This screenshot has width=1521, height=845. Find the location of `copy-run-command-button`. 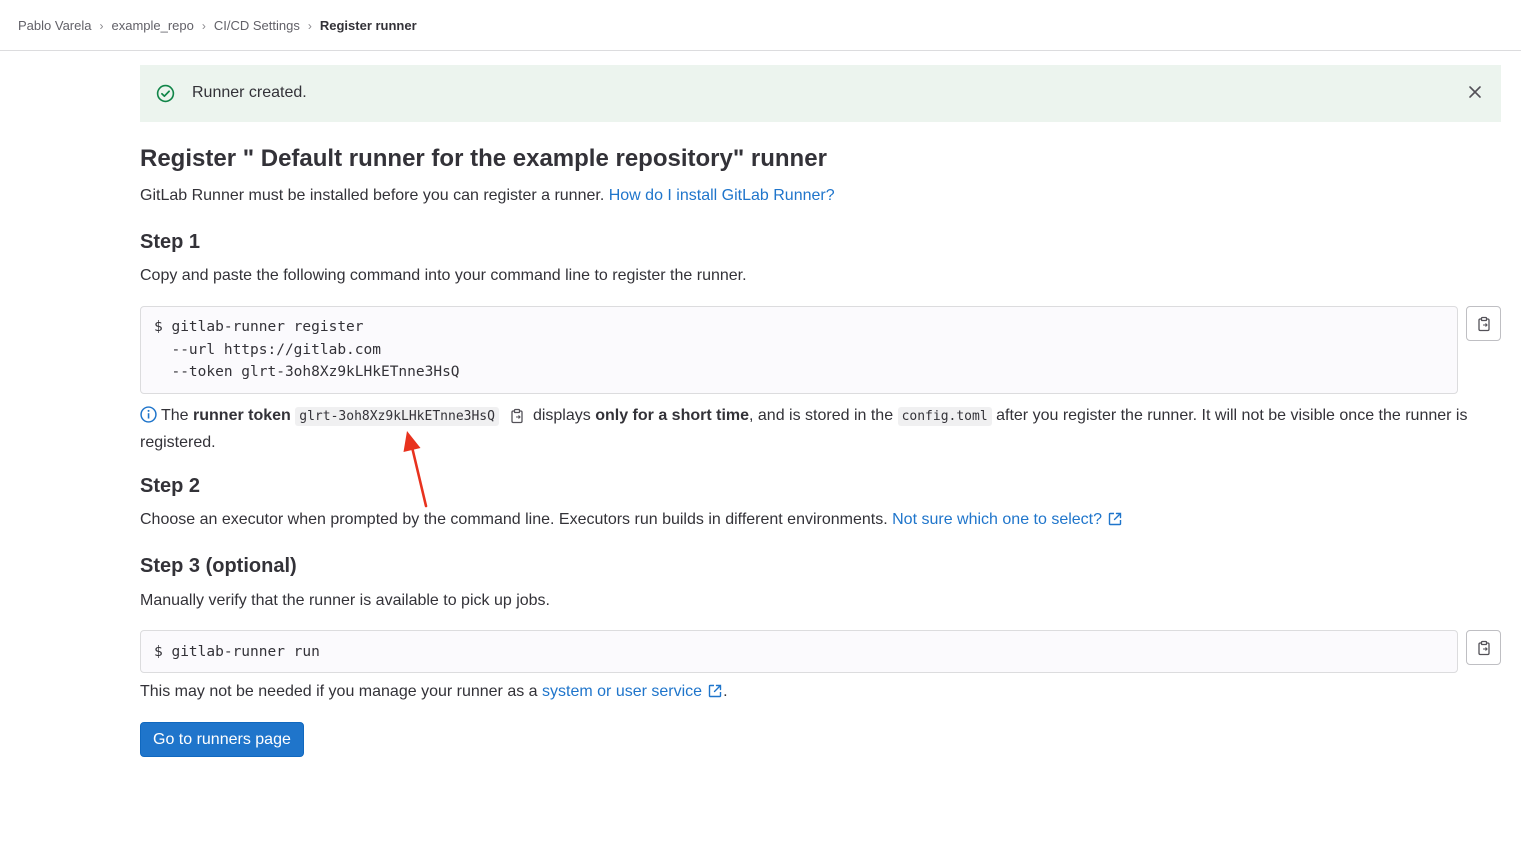

copy-run-command-button is located at coordinates (1483, 647).